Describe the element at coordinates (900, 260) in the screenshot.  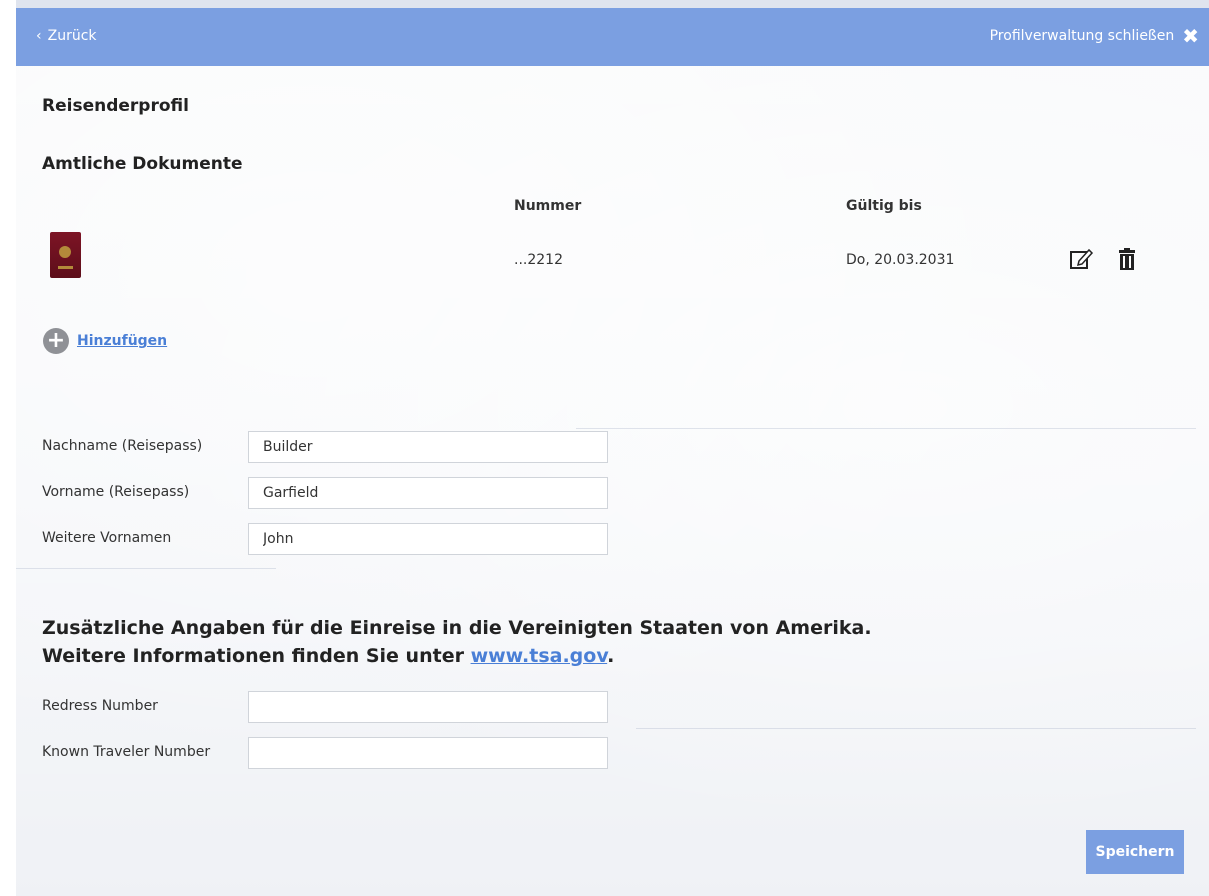
I see `document-valid-until: Do, 20.03.2031` at that location.